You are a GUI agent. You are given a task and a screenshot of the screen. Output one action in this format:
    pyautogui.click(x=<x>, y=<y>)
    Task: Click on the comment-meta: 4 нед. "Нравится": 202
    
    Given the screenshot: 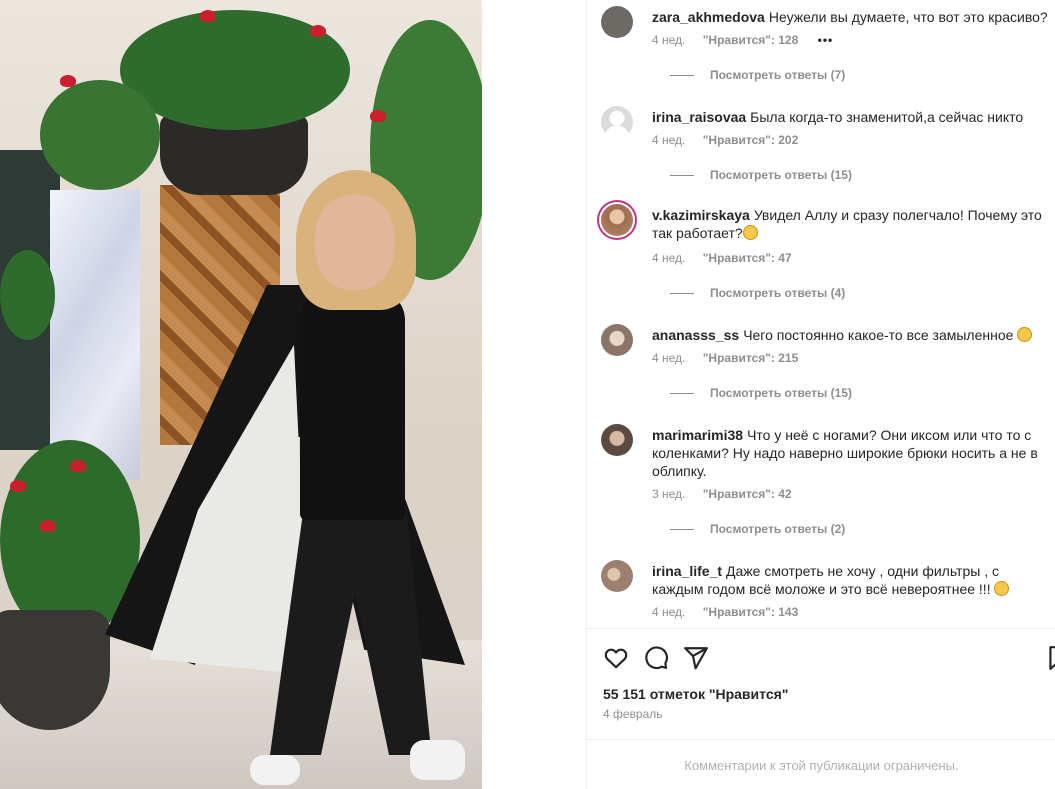 What is the action you would take?
    pyautogui.click(x=732, y=140)
    